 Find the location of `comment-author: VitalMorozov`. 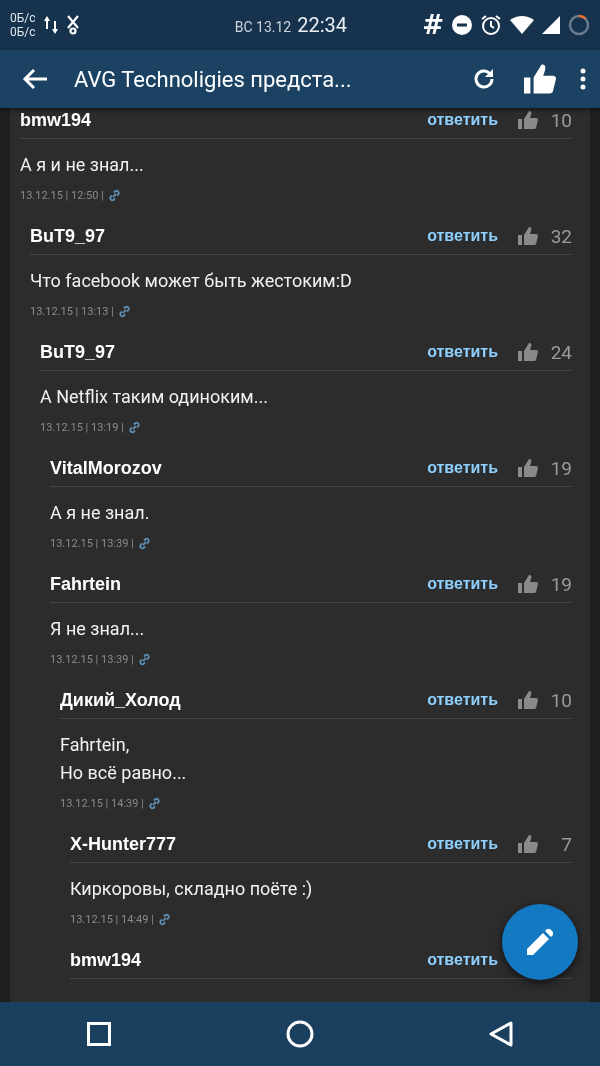

comment-author: VitalMorozov is located at coordinates (239, 468).